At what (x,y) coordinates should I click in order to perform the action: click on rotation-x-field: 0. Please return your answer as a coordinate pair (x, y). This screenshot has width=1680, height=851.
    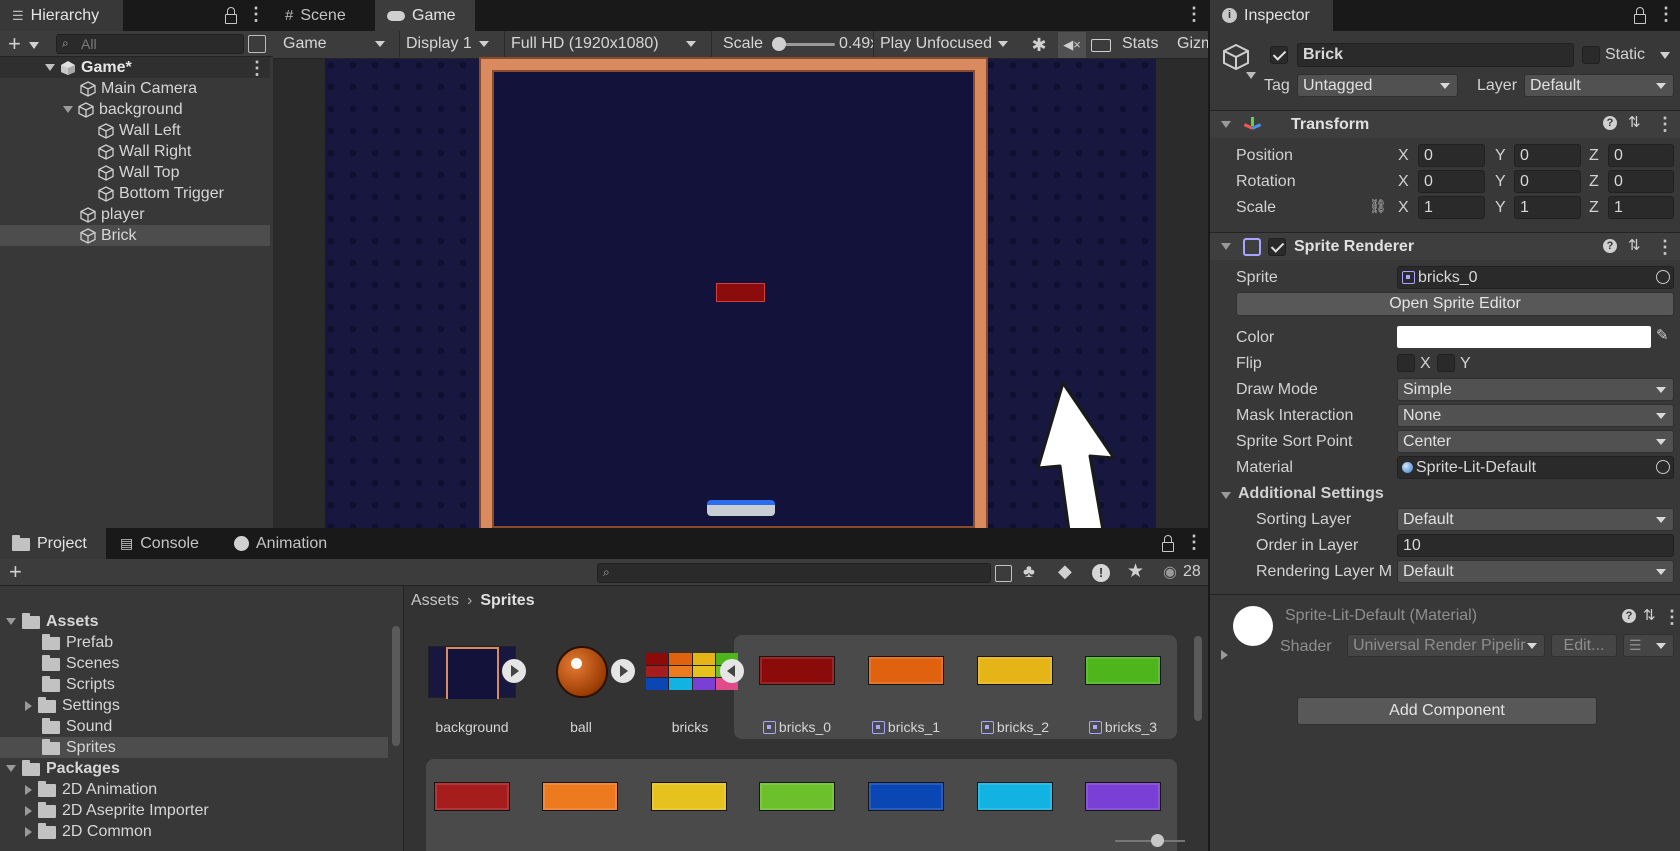
    Looking at the image, I should click on (1451, 181).